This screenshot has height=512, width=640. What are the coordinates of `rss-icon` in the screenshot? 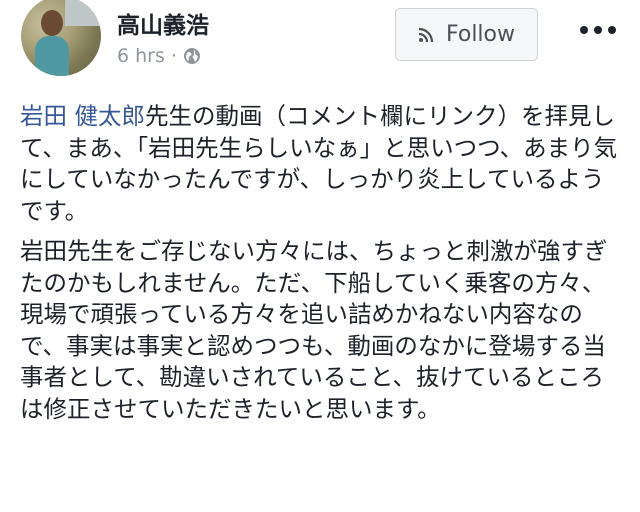 It's located at (426, 34).